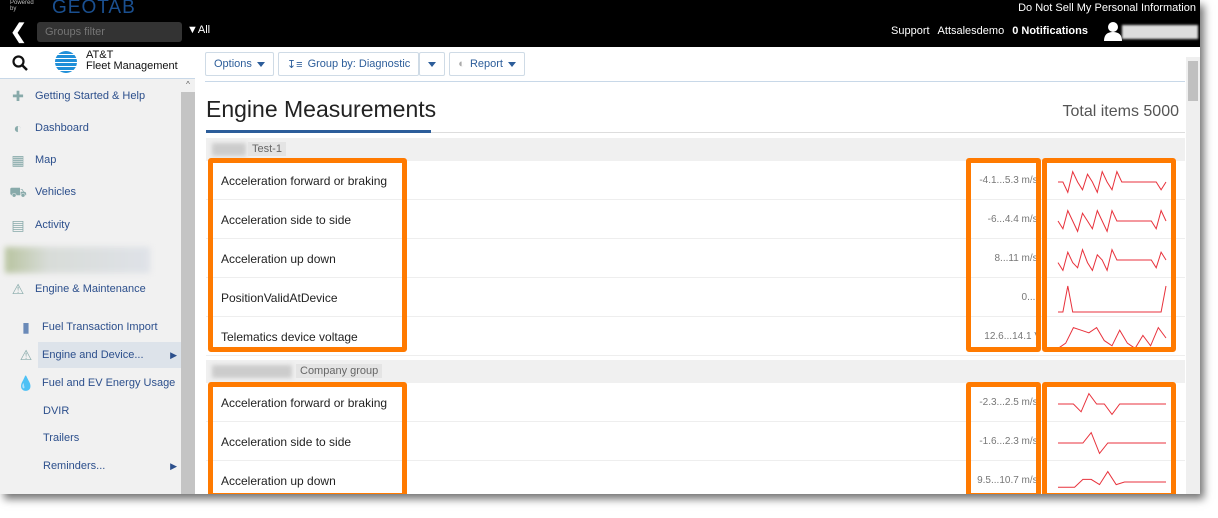 This screenshot has height=518, width=1218. I want to click on main-scrollbar, so click(1193, 275).